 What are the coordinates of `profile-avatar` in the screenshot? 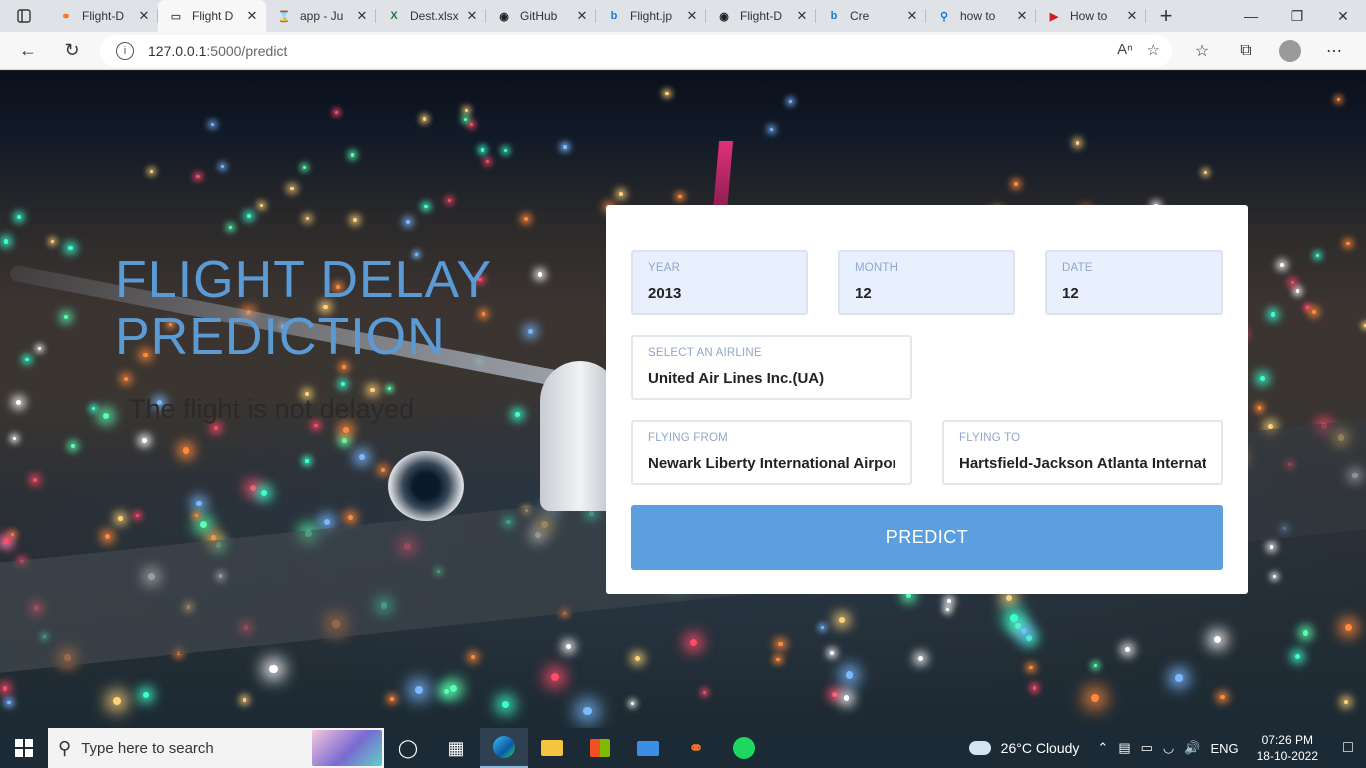 It's located at (1290, 51).